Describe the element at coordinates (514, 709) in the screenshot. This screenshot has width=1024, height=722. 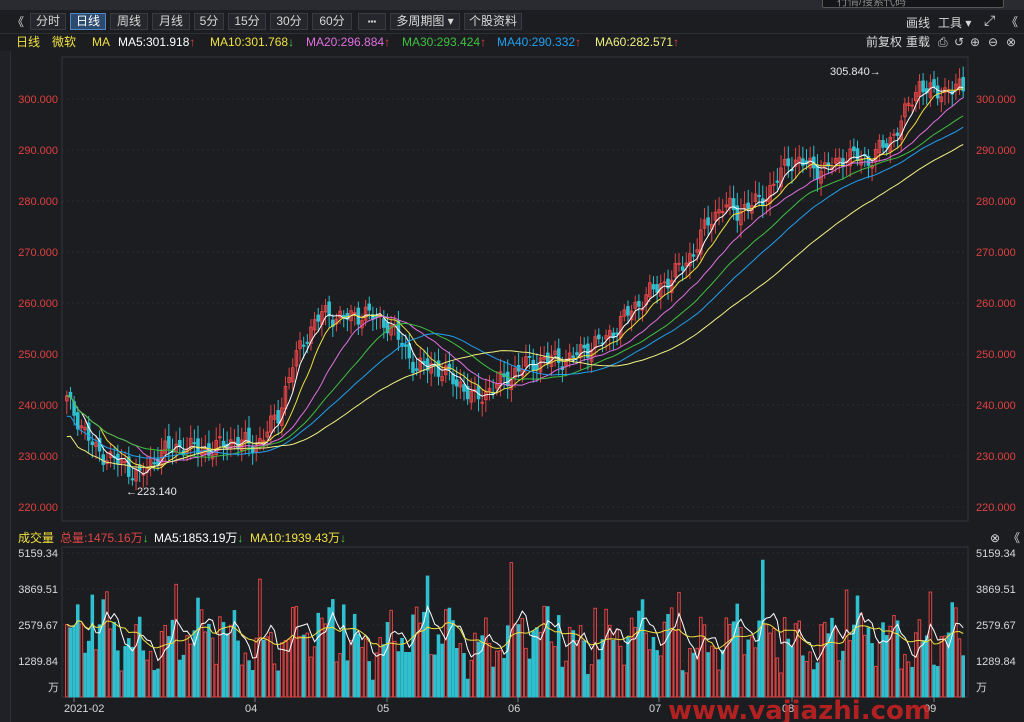
I see `x-axis-label: 06` at that location.